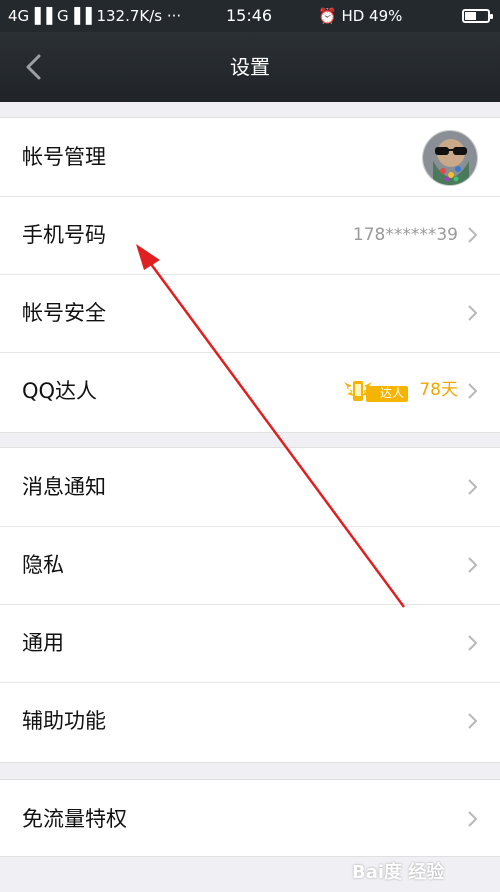  Describe the element at coordinates (250, 157) in the screenshot. I see `row-account-management: 帐号管理` at that location.